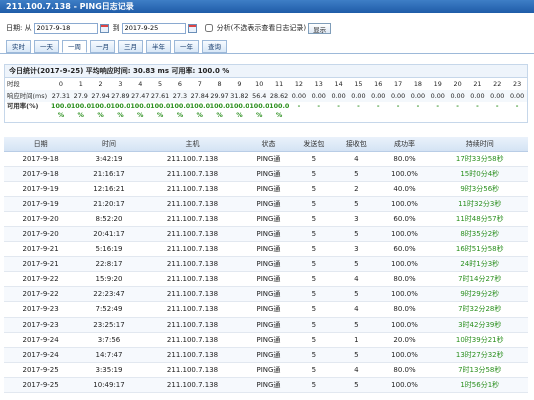  Describe the element at coordinates (208, 28) in the screenshot. I see `analyze-checkbox` at that location.